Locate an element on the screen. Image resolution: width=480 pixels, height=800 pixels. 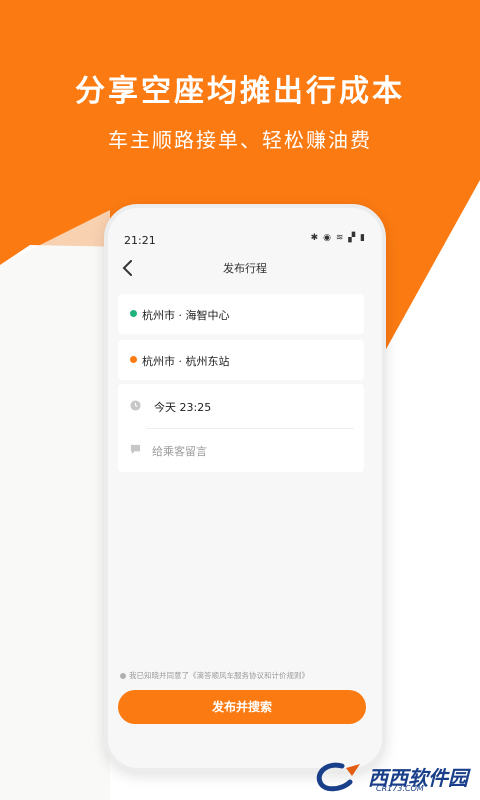
clock-icon is located at coordinates (135, 405).